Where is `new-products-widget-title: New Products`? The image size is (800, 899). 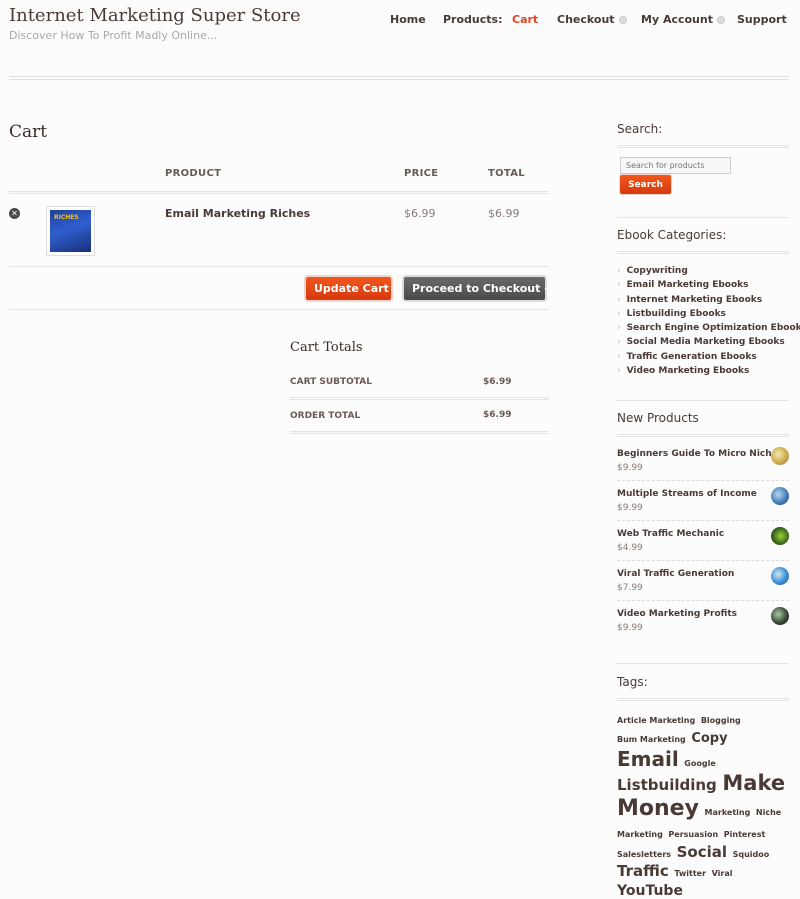 new-products-widget-title: New Products is located at coordinates (658, 418).